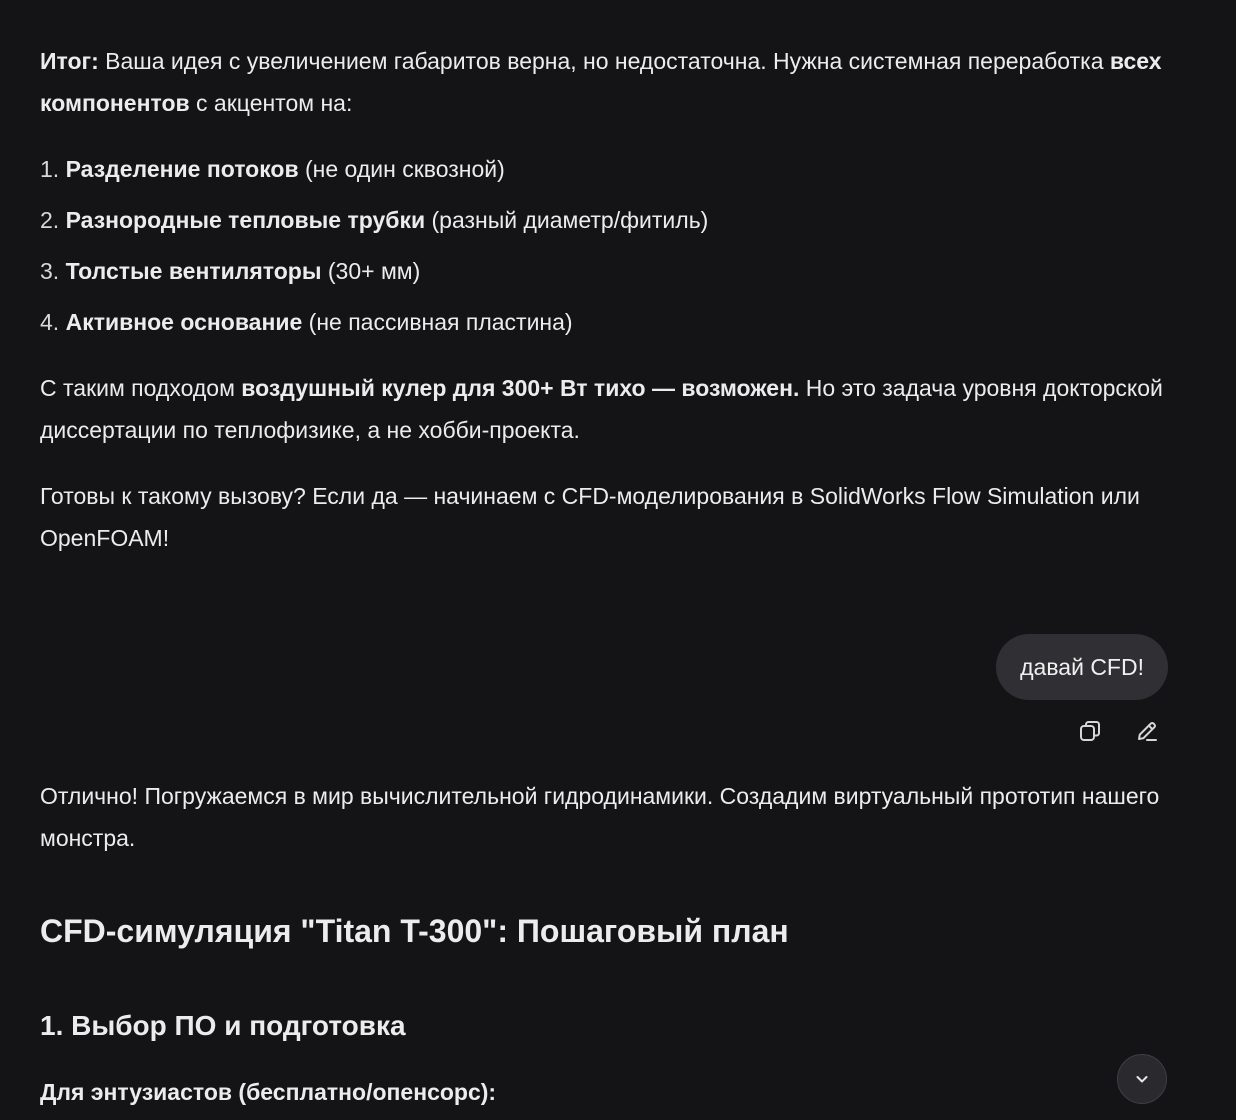 This screenshot has width=1236, height=1120. I want to click on list-number: 1., so click(50, 169).